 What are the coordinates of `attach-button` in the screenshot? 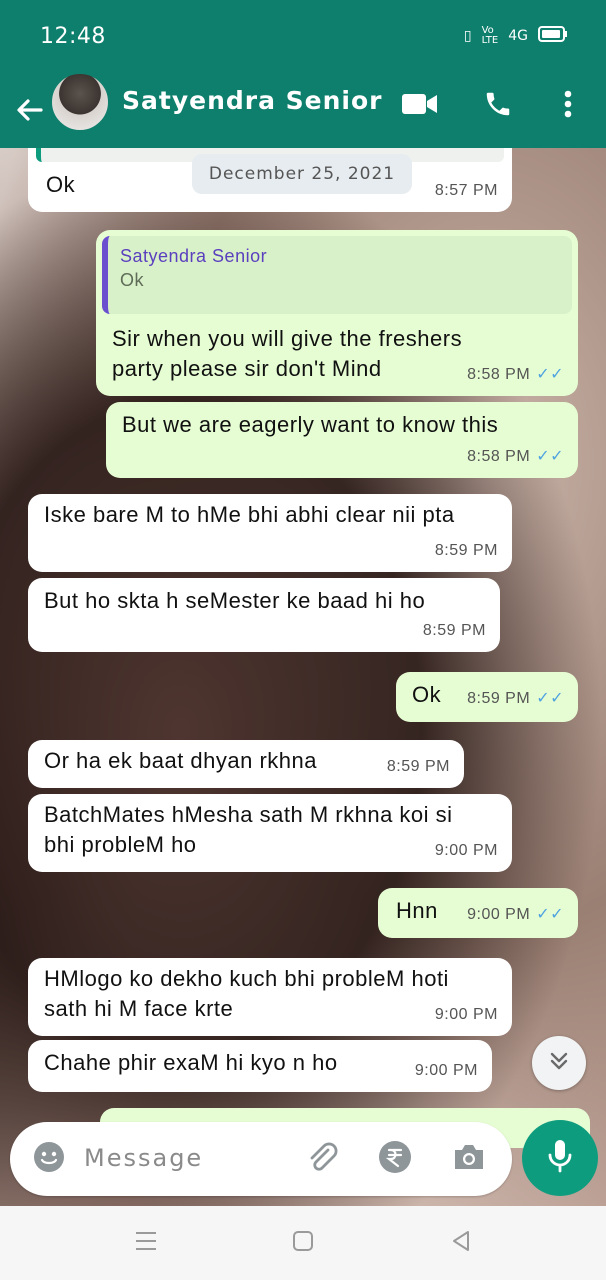 It's located at (321, 1159).